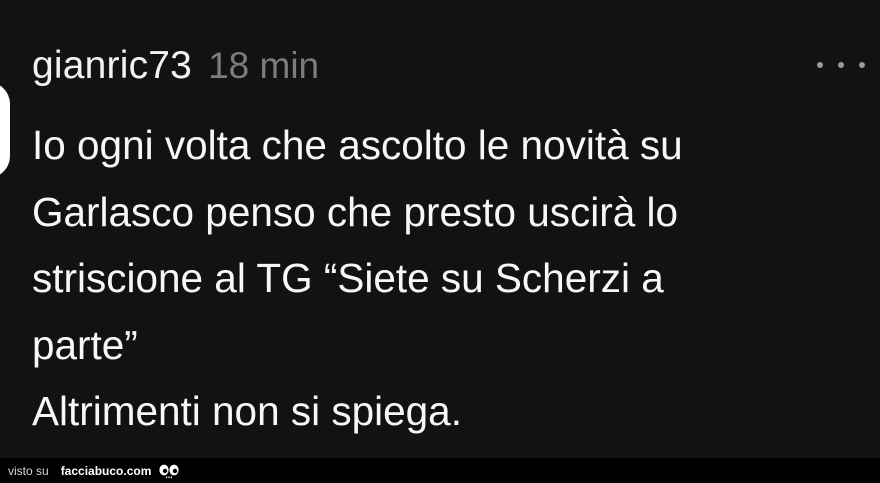  Describe the element at coordinates (348, 278) in the screenshot. I see `comment-line: striscione al TG “Siete su Scherzi a` at that location.